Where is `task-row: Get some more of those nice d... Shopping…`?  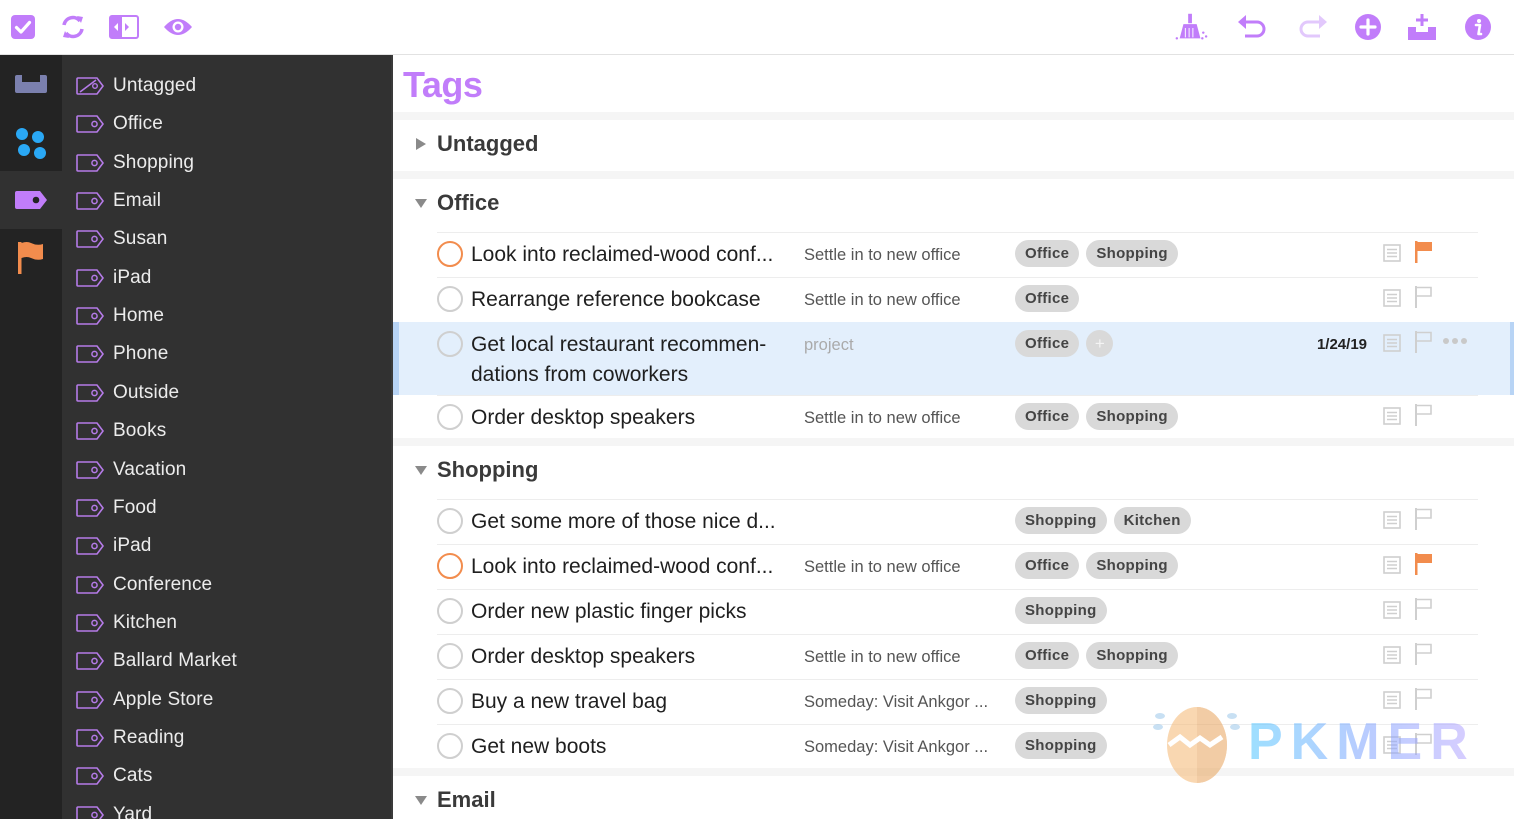
task-row: Get some more of those nice d... Shopping… is located at coordinates (953, 521).